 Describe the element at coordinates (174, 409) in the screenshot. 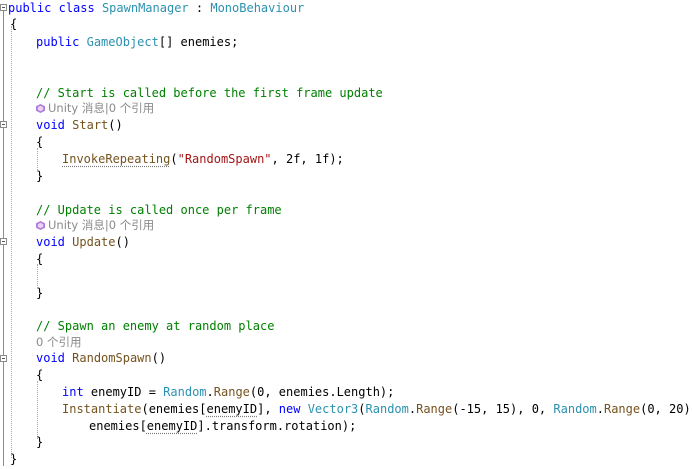

I see `code-fragment: (enemies[` at that location.